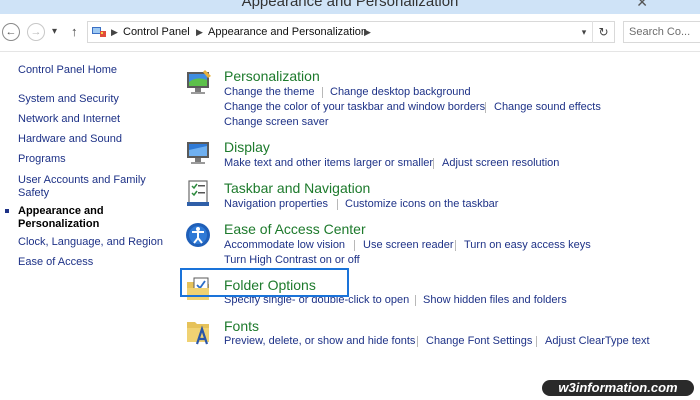 The image size is (700, 400). I want to click on link-preview-fonts: Preview, delete, or show and hide fonts, so click(319, 341).